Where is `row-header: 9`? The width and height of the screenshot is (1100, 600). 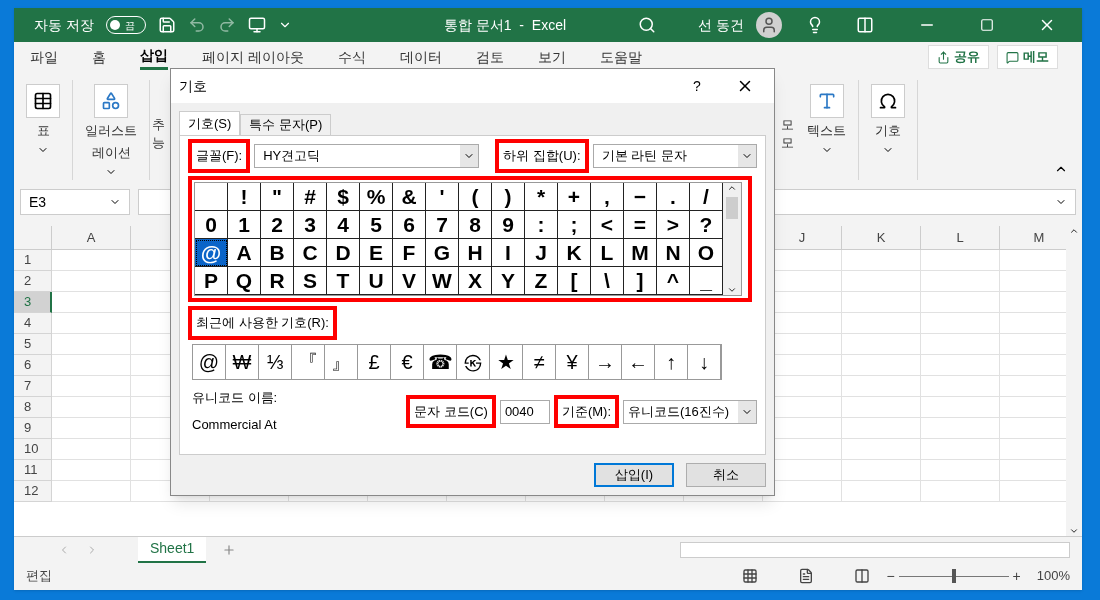
row-header: 9 is located at coordinates (33, 428).